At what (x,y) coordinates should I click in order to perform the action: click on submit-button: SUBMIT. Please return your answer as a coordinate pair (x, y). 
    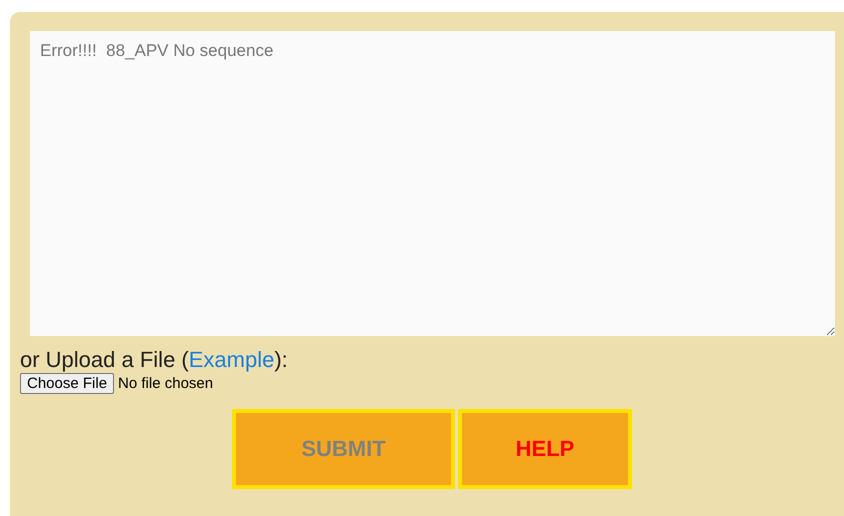
    Looking at the image, I should click on (343, 449).